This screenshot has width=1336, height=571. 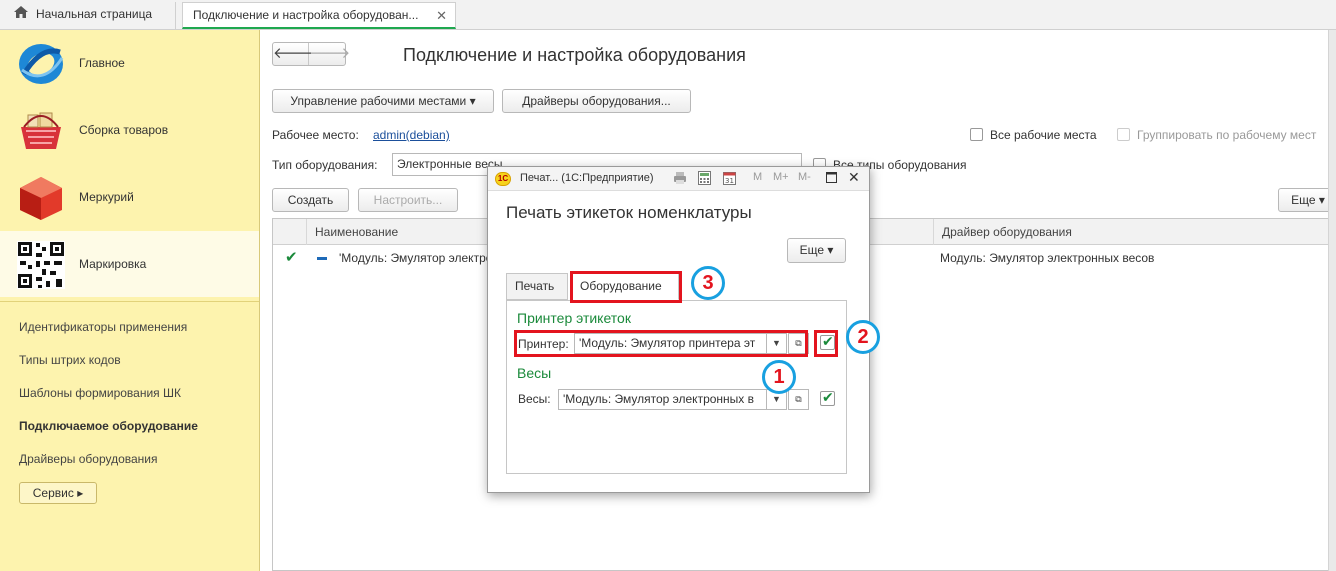 I want to click on calculator-icon, so click(x=704, y=179).